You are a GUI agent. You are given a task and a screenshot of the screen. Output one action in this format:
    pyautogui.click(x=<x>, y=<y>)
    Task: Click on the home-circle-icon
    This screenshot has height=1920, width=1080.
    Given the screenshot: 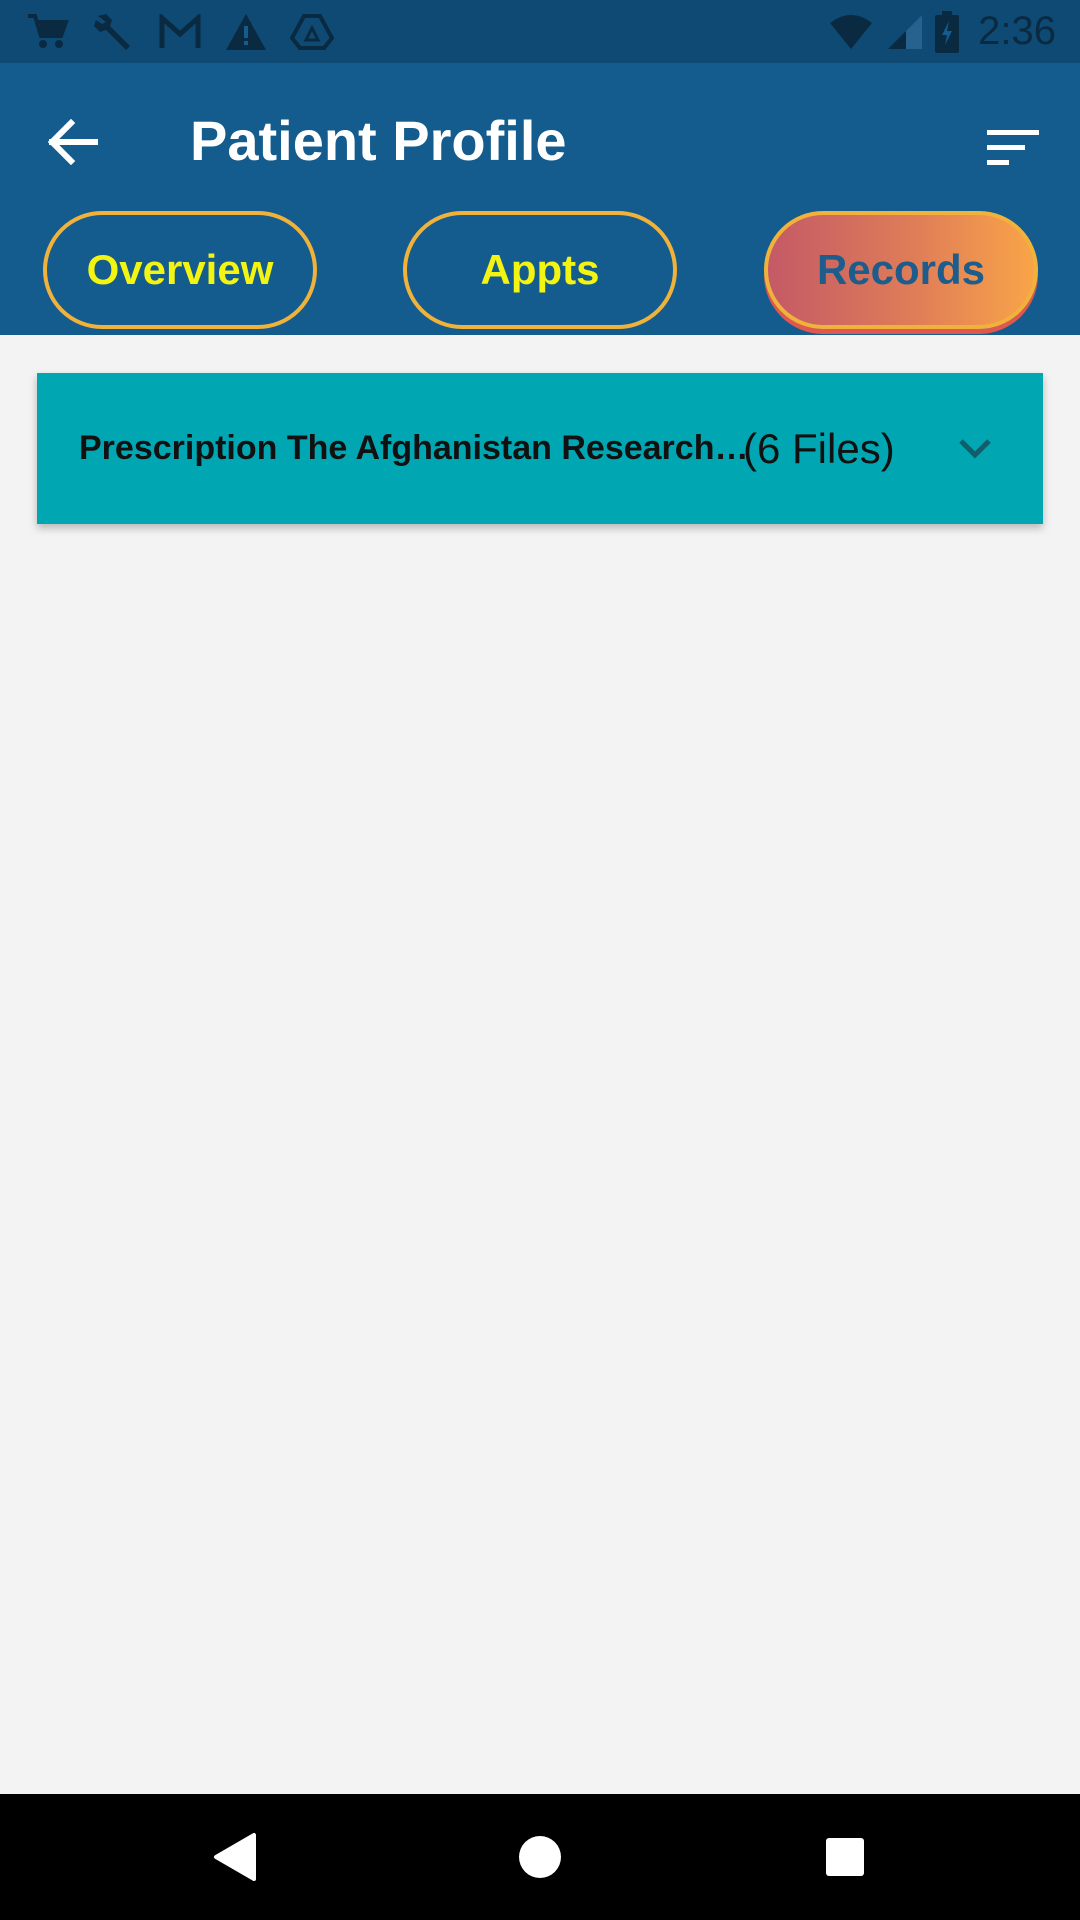 What is the action you would take?
    pyautogui.click(x=540, y=1857)
    